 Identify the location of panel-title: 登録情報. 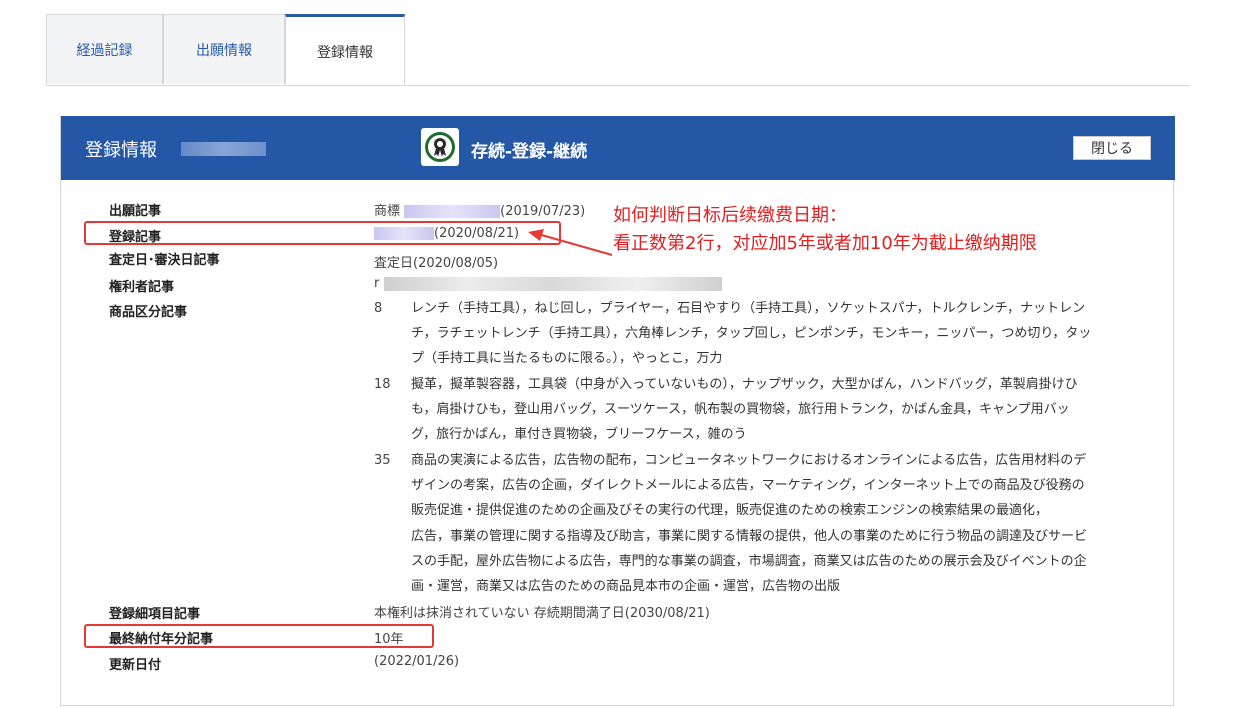
(121, 150).